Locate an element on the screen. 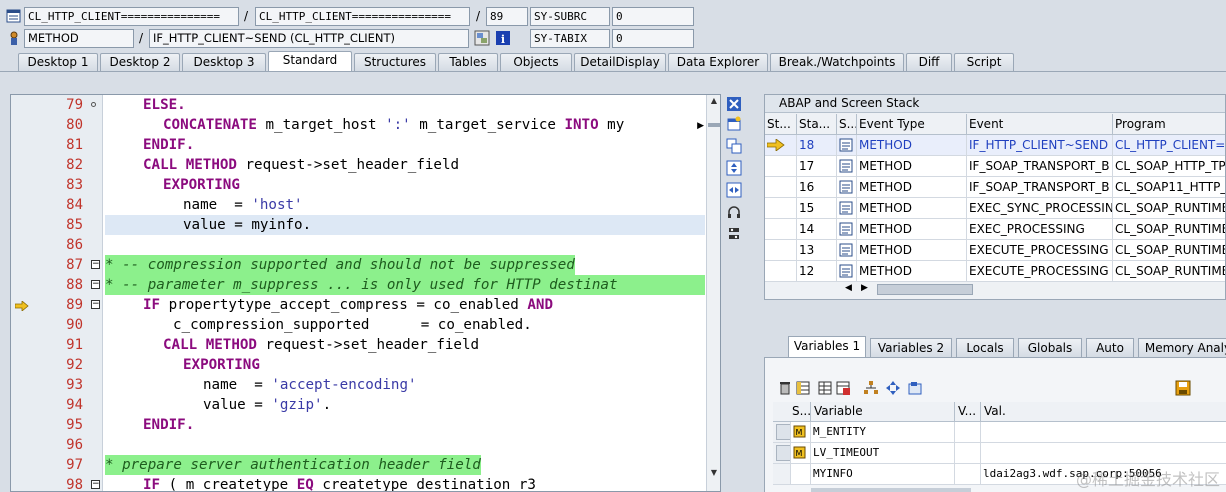 The image size is (1226, 492). sy-subrc-value: 0 is located at coordinates (653, 16).